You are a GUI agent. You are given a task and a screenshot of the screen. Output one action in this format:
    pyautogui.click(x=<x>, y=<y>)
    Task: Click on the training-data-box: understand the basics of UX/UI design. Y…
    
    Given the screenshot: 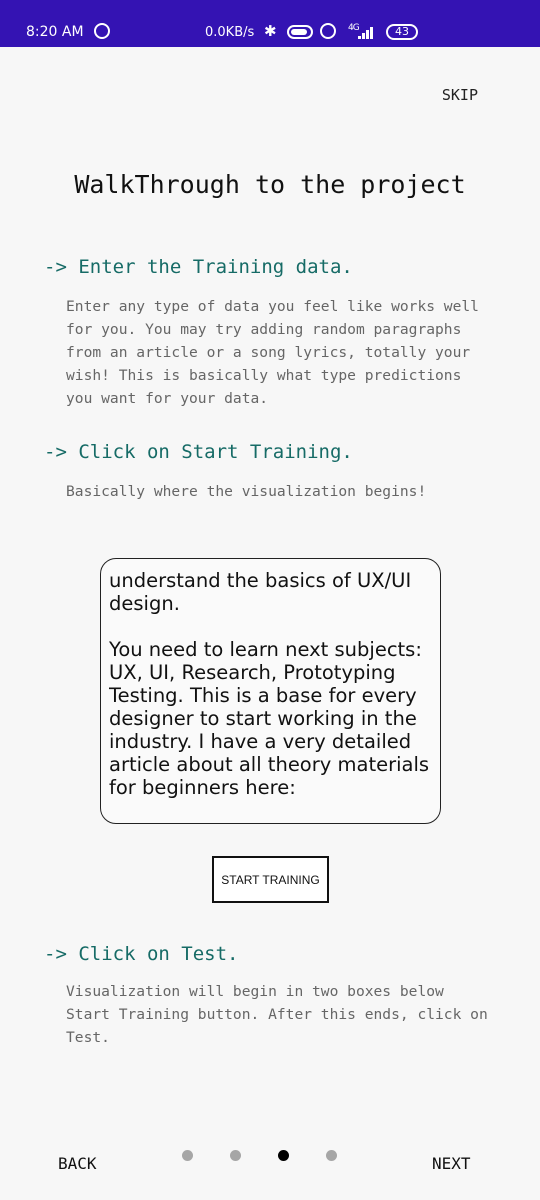 What is the action you would take?
    pyautogui.click(x=270, y=691)
    